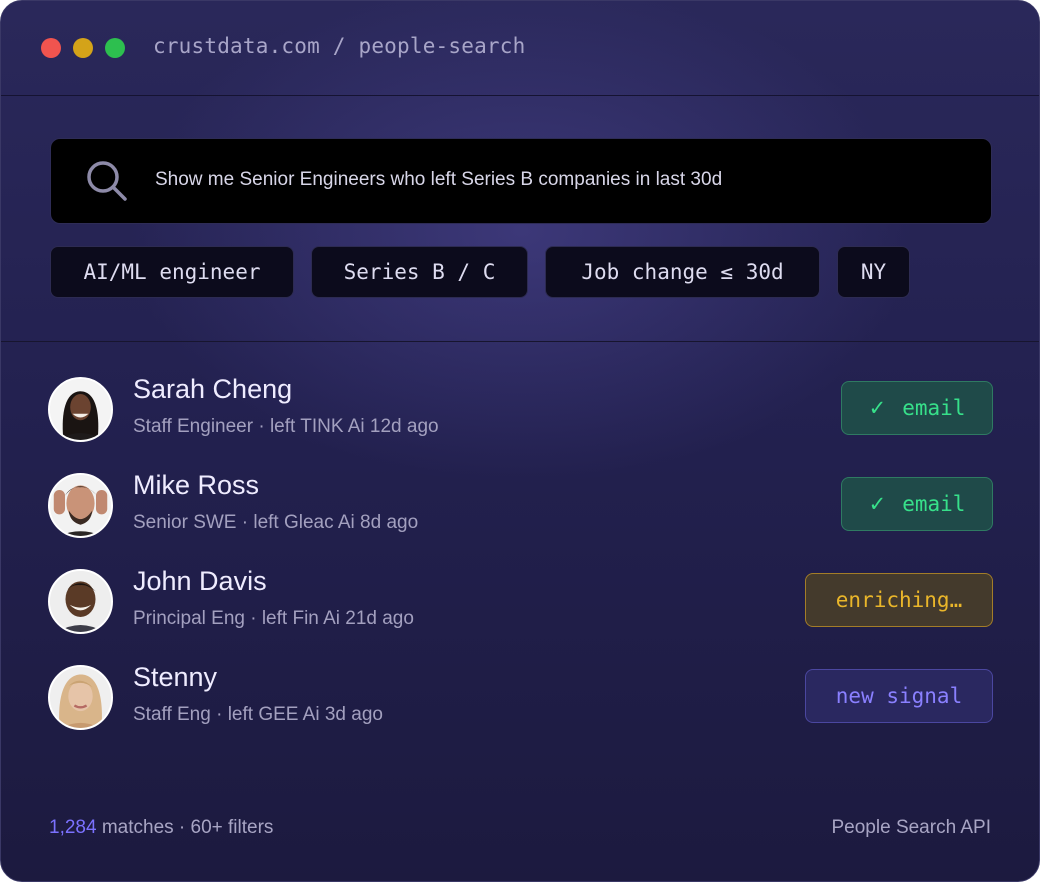 This screenshot has width=1040, height=882. Describe the element at coordinates (682, 272) in the screenshot. I see `filter-chip-job-change: Job change ≤ 30d` at that location.